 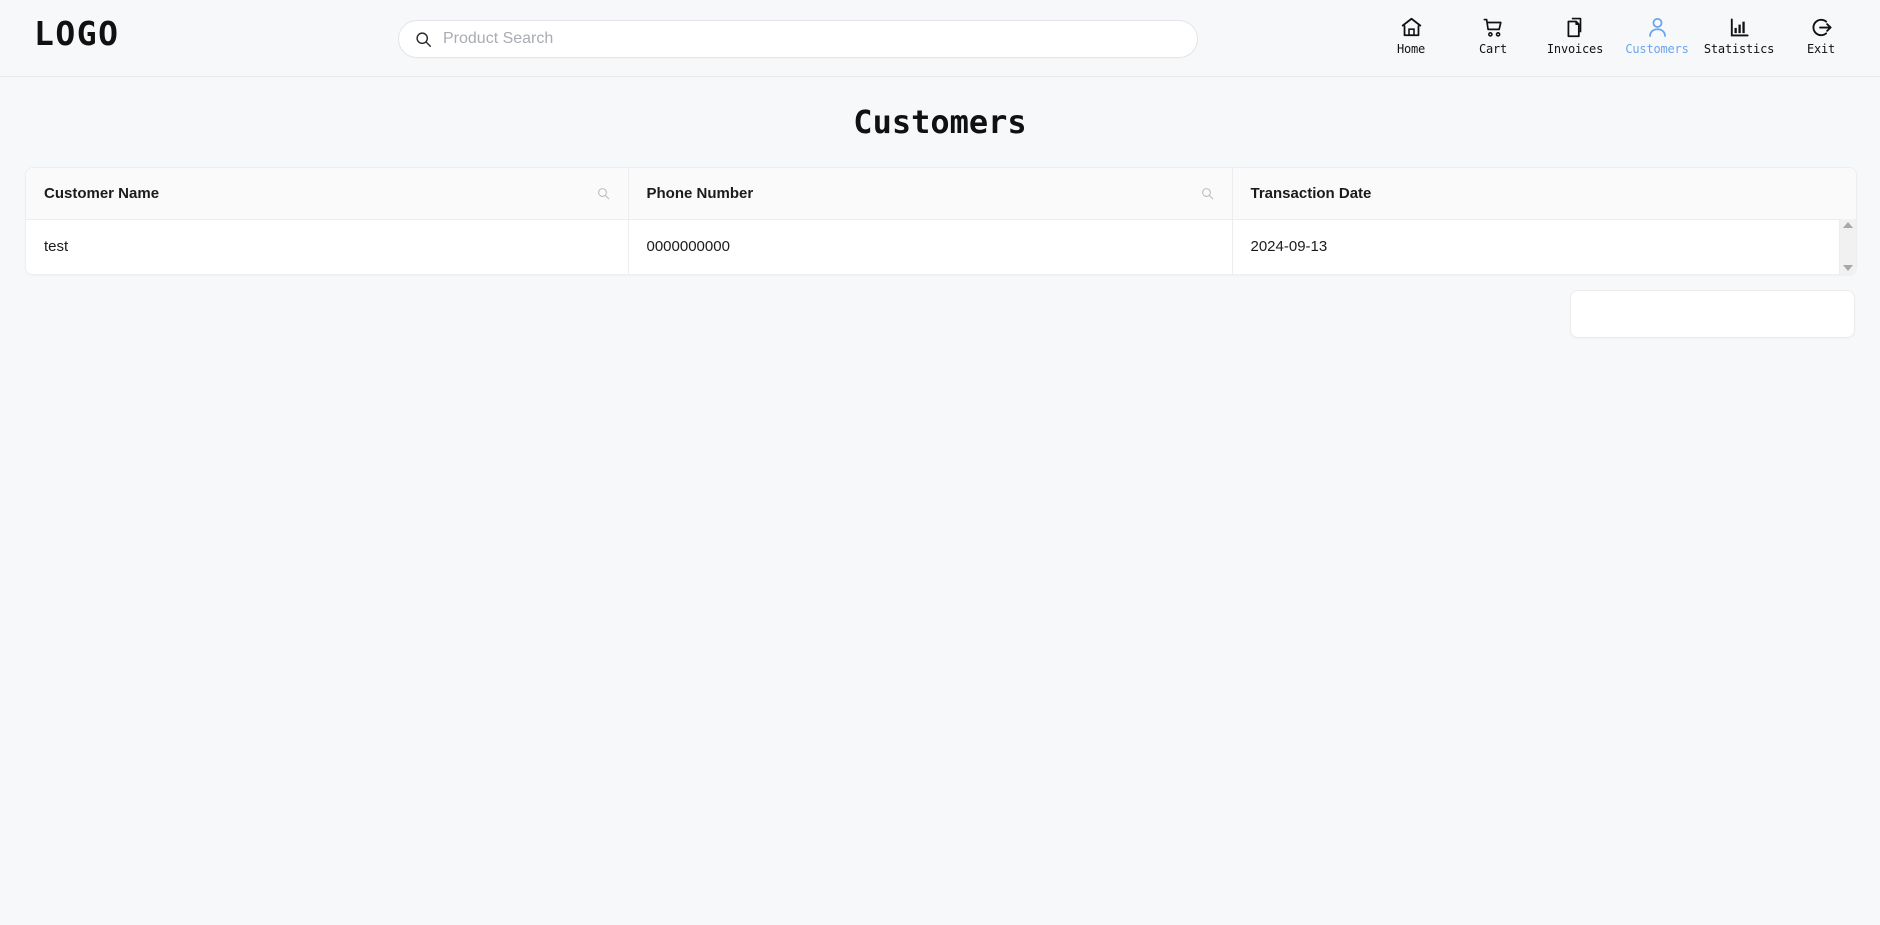 I want to click on nav-label-home: Home, so click(x=1411, y=49).